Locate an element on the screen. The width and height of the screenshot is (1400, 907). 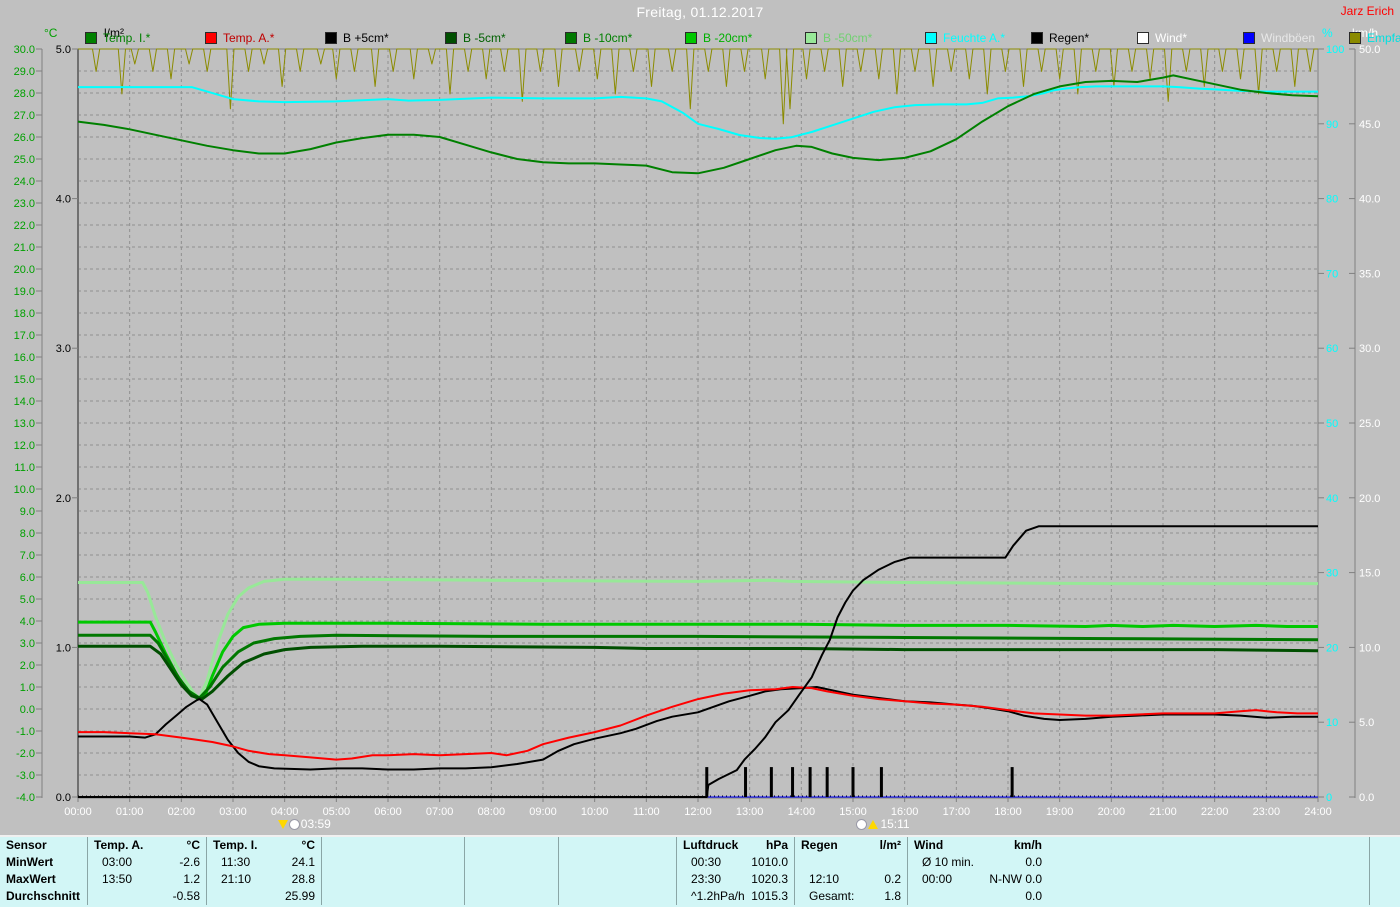
svg-text: 11:00 is located at coordinates (646, 812).